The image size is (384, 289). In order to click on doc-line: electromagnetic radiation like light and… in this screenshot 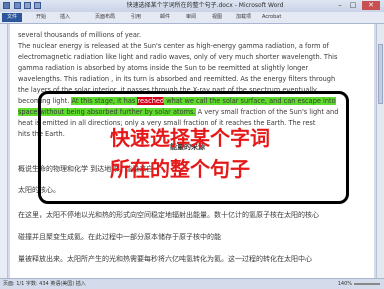, I will do `click(178, 57)`.